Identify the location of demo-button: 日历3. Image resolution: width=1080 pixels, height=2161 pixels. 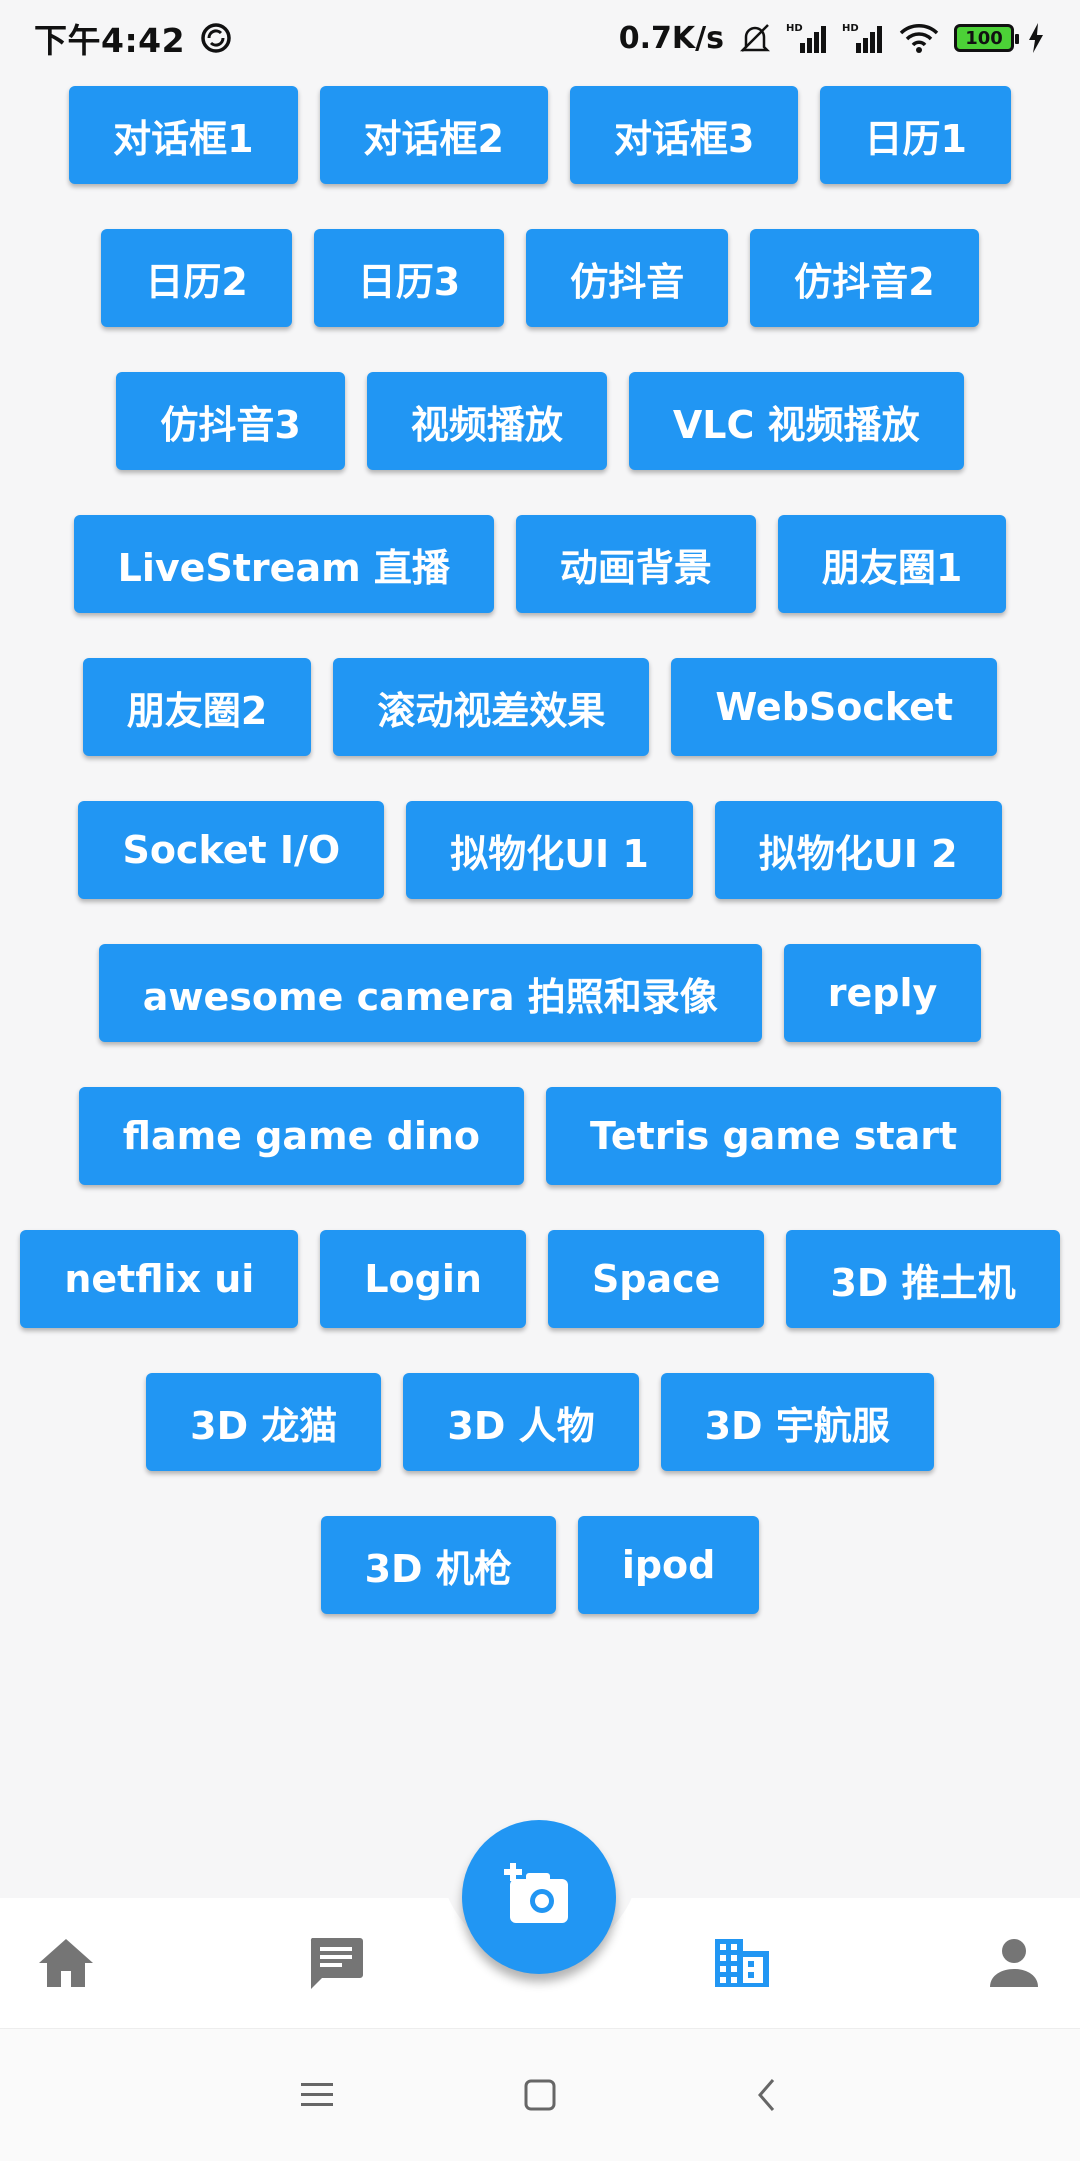
(409, 278).